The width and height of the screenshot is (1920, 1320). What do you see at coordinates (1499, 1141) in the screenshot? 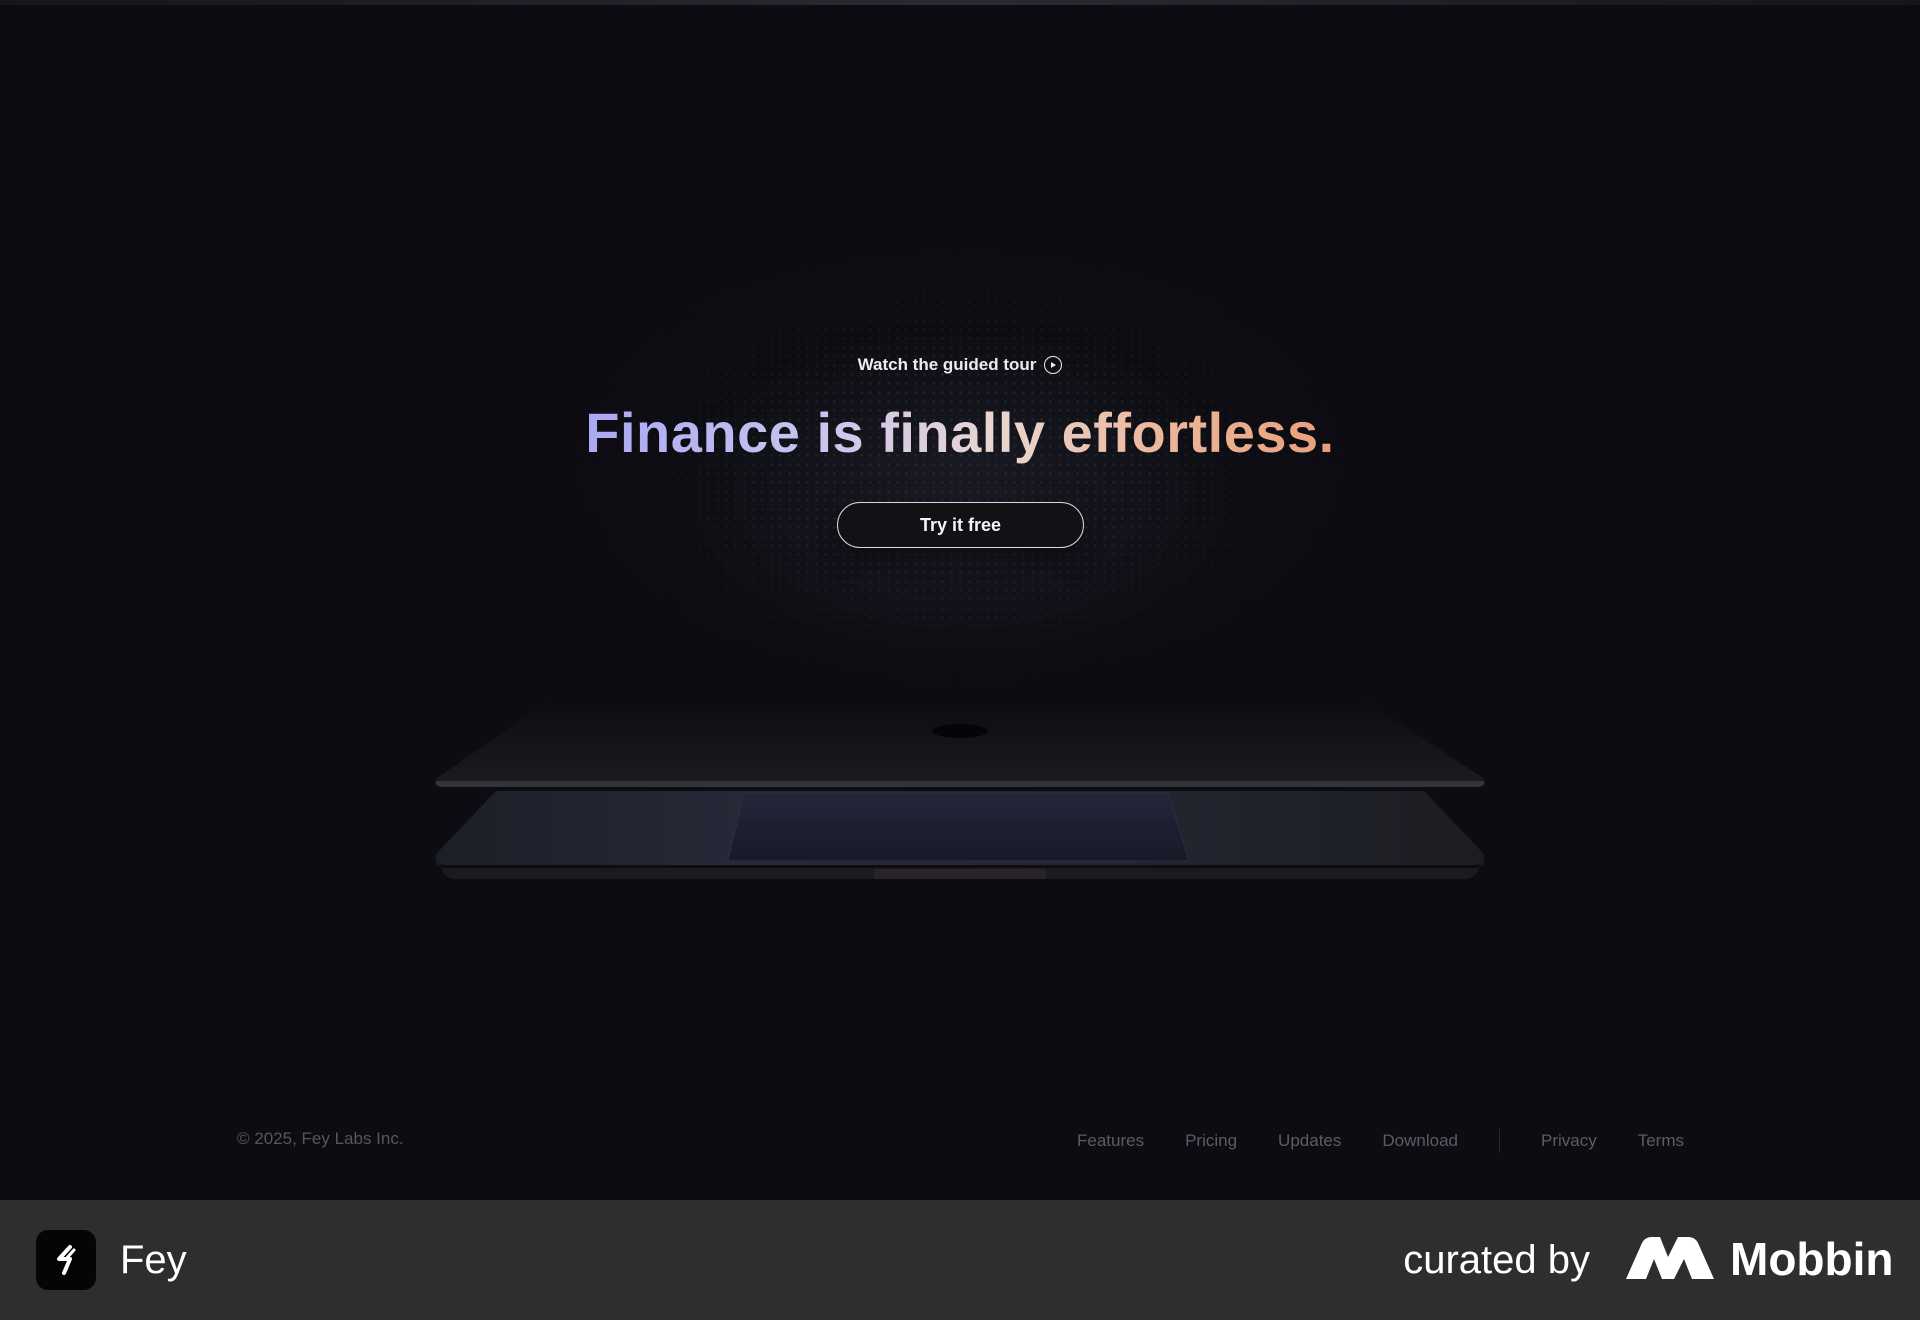
I see `footer-divider` at bounding box center [1499, 1141].